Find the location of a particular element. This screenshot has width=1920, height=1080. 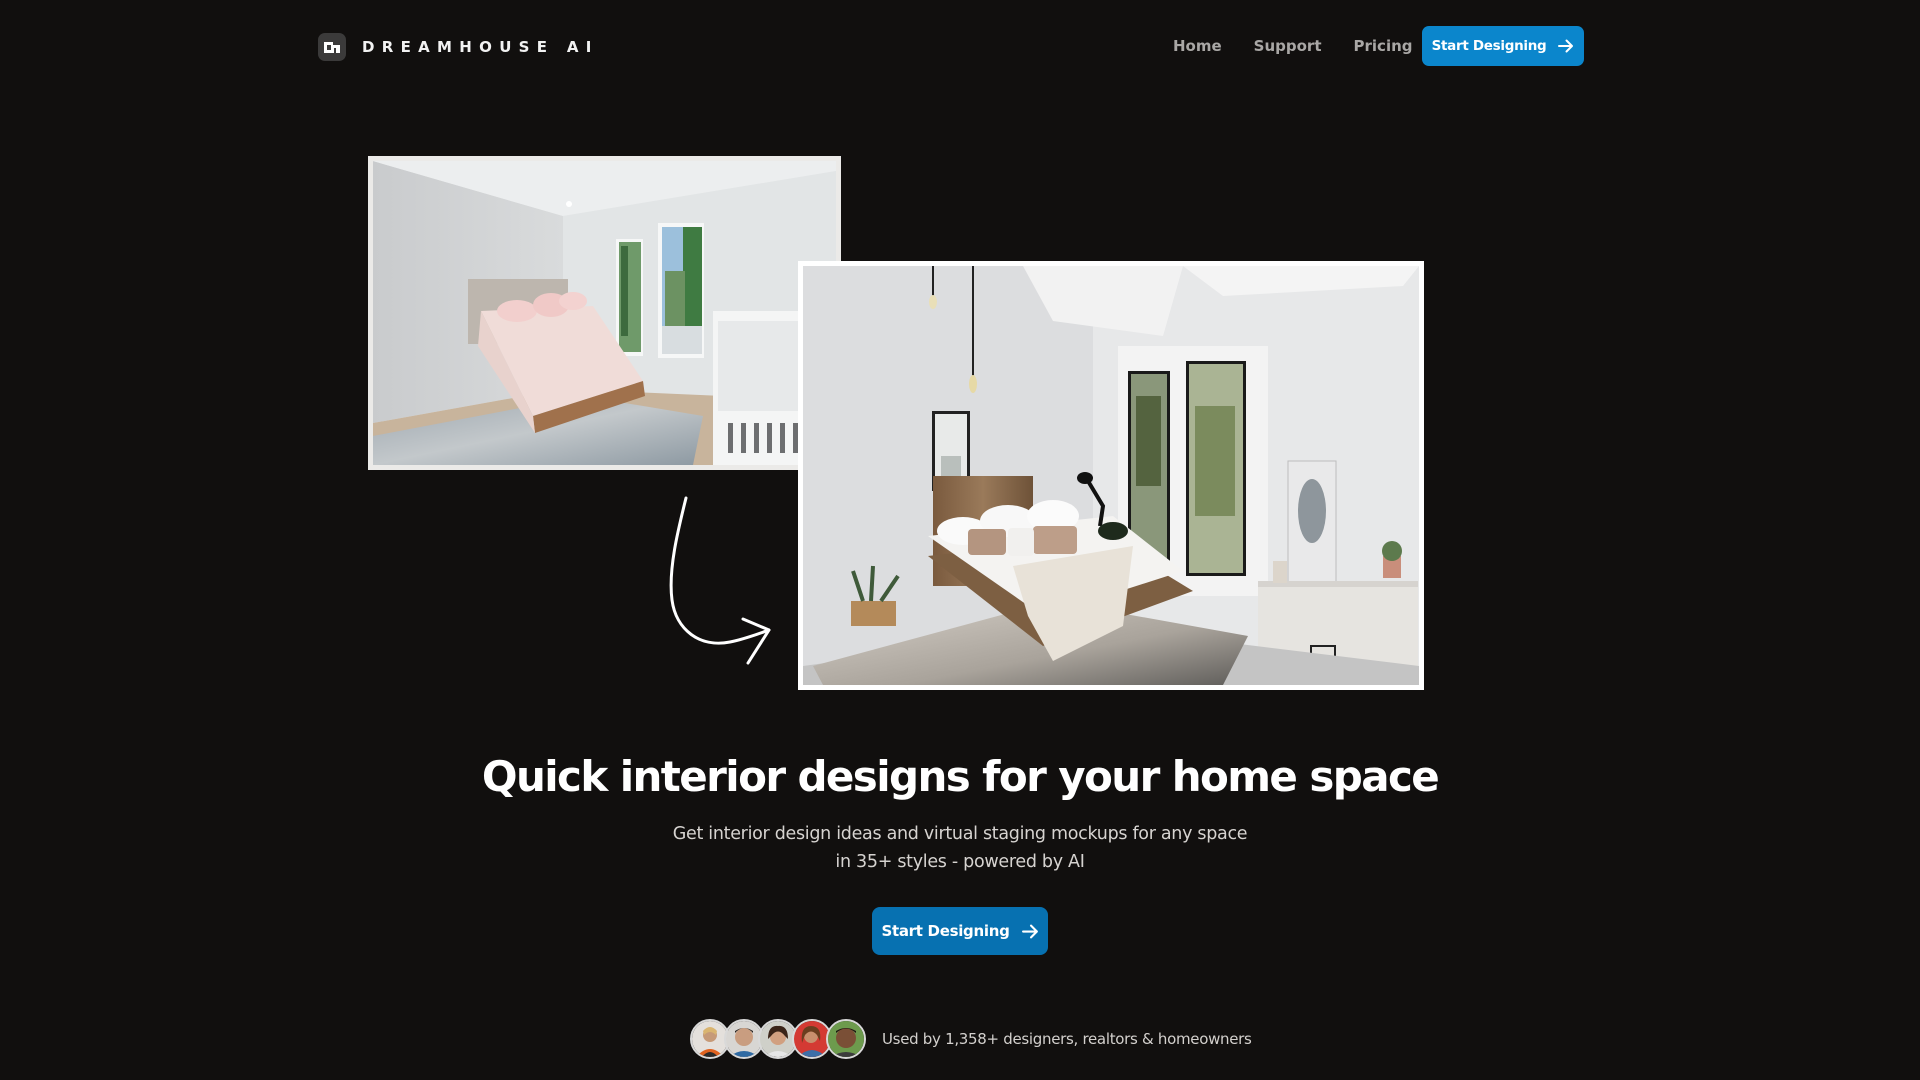

hero-start-designing-button: Start Designing is located at coordinates (960, 931).